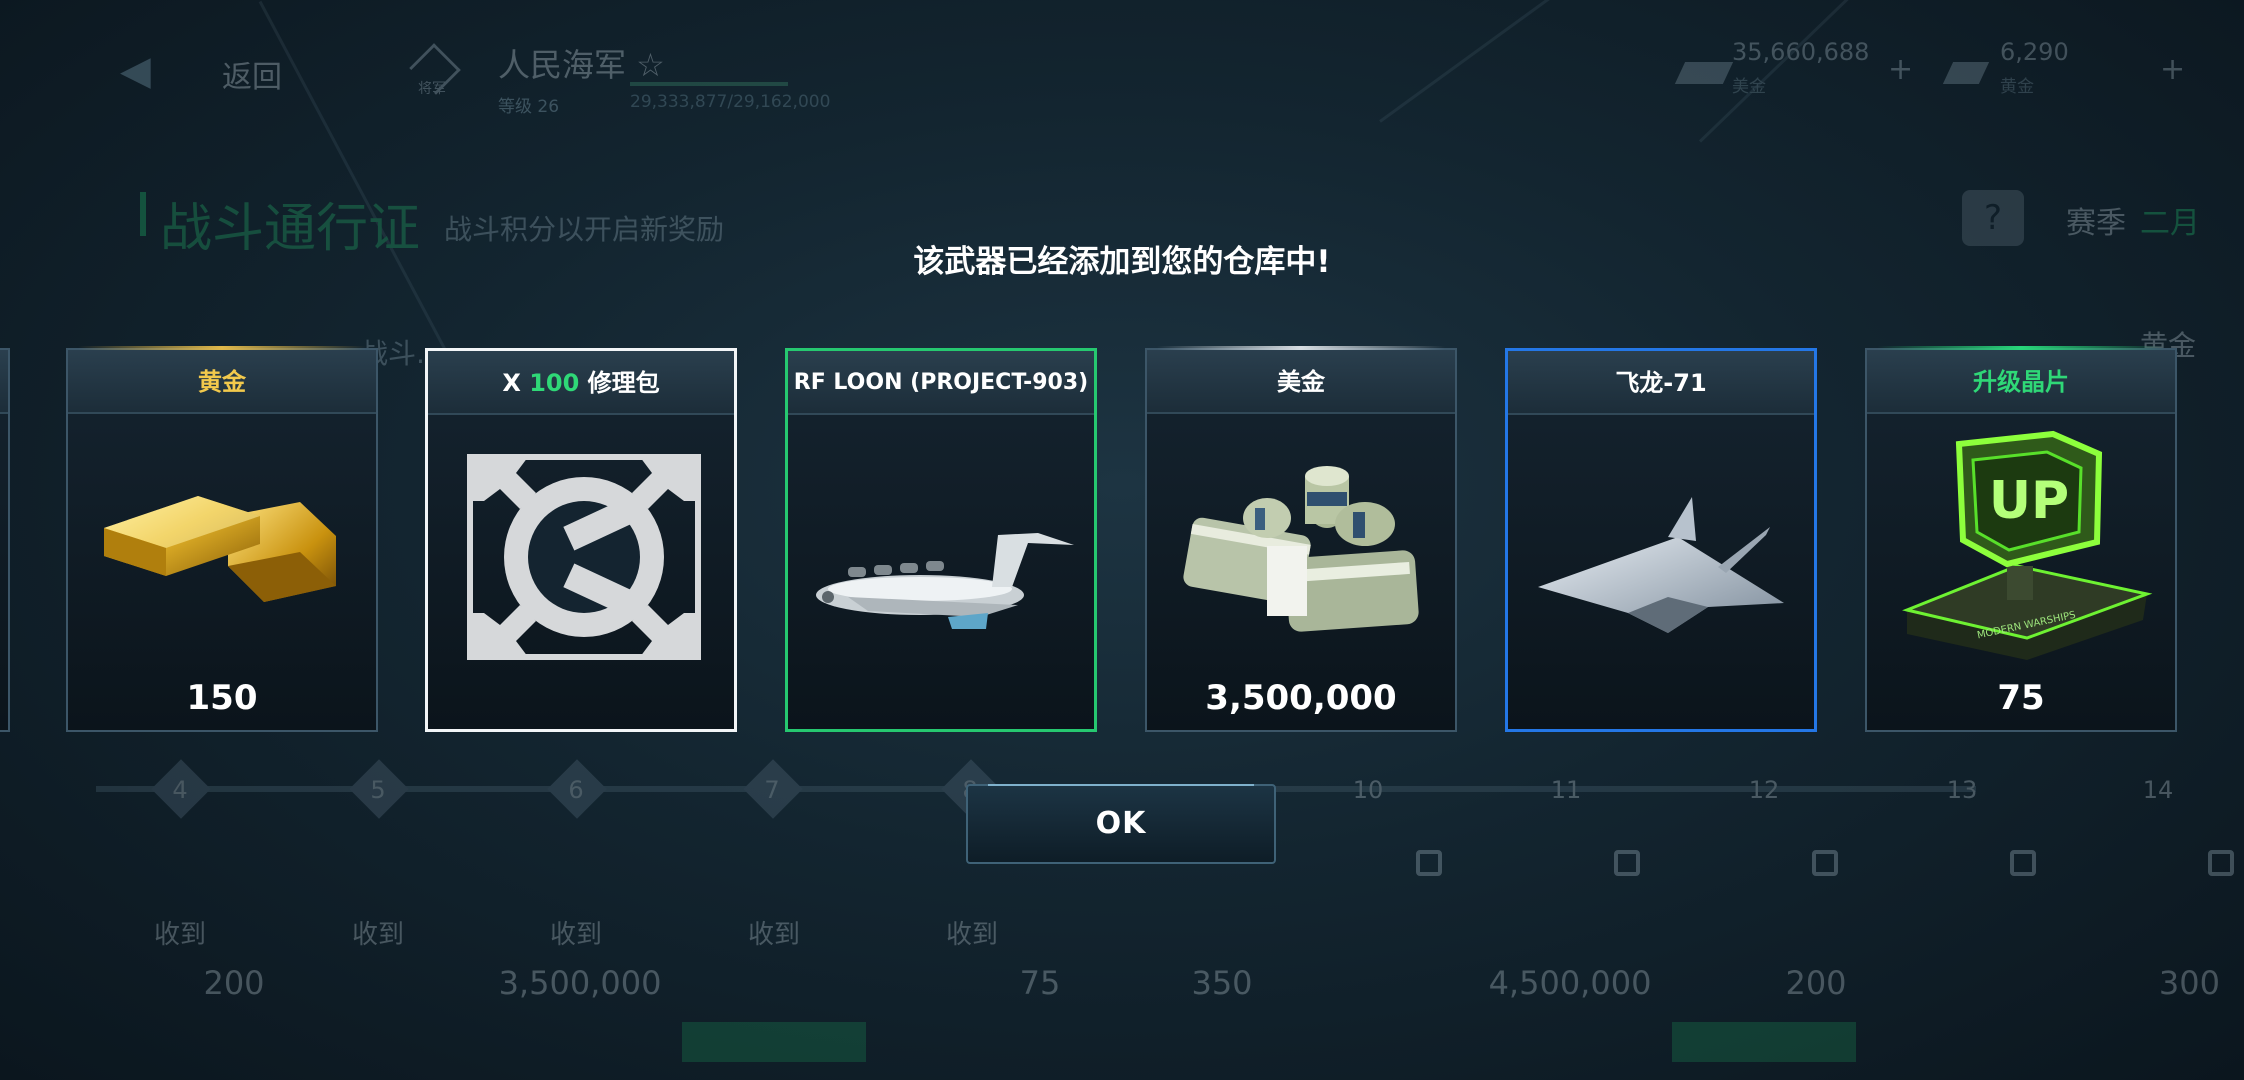  Describe the element at coordinates (772, 790) in the screenshot. I see `track-node-label: 7` at that location.